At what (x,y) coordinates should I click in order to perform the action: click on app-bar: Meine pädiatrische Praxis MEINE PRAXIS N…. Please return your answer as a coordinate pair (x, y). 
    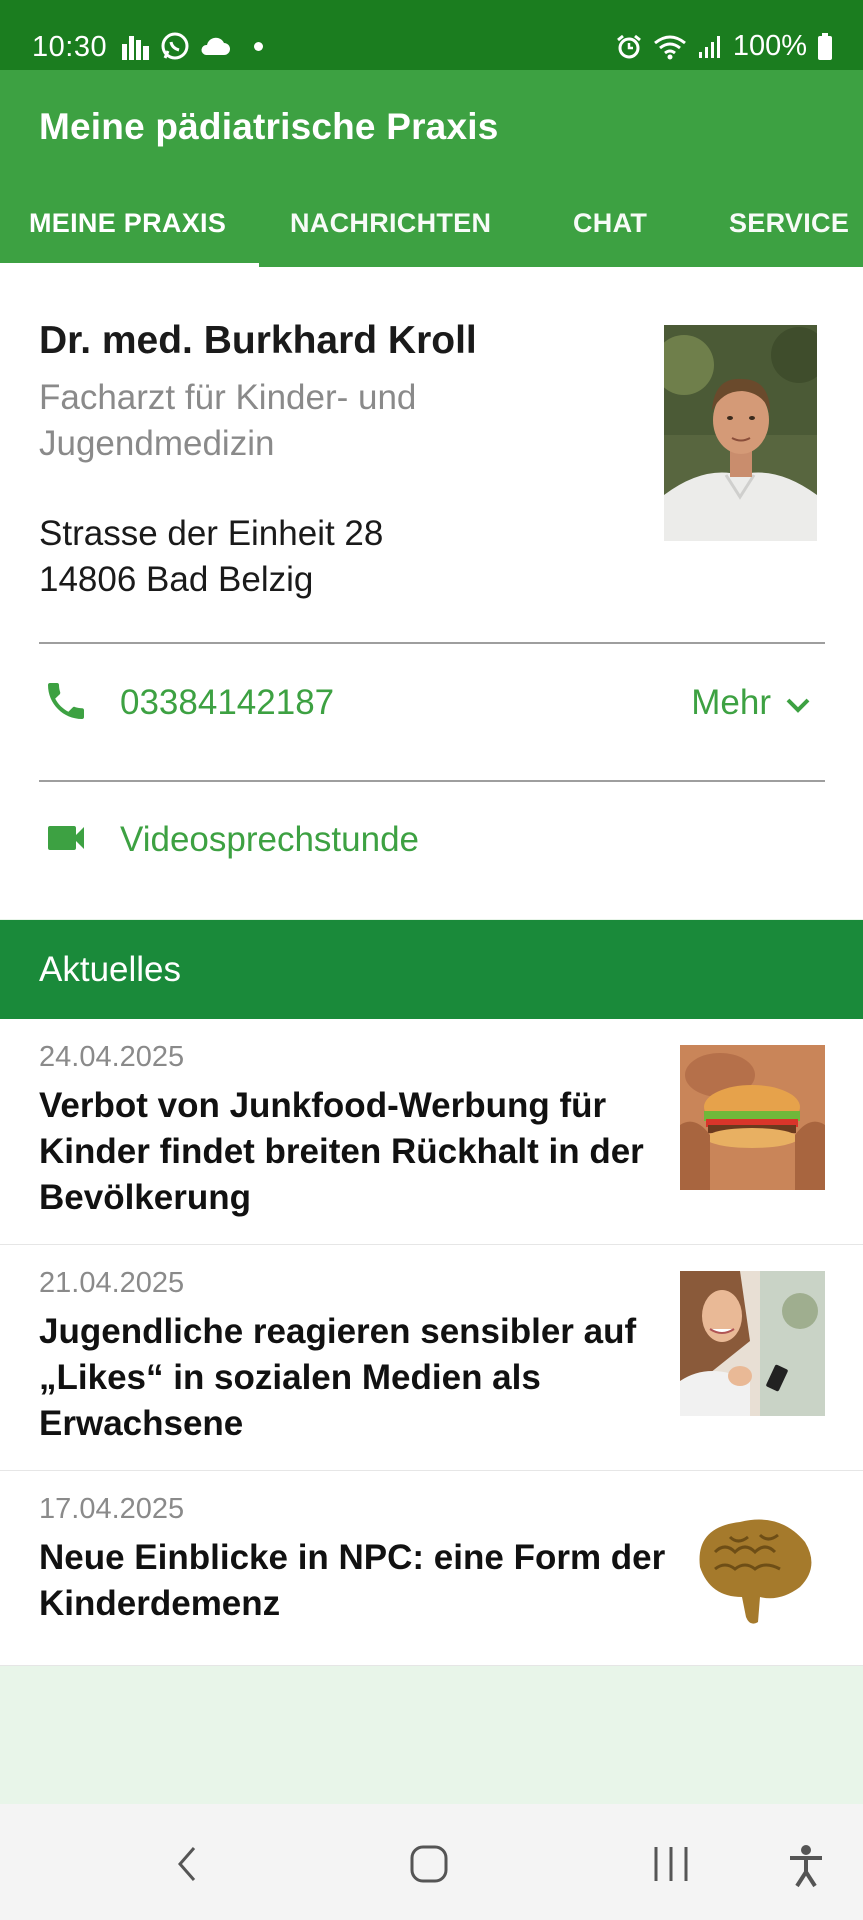
    Looking at the image, I should click on (431, 168).